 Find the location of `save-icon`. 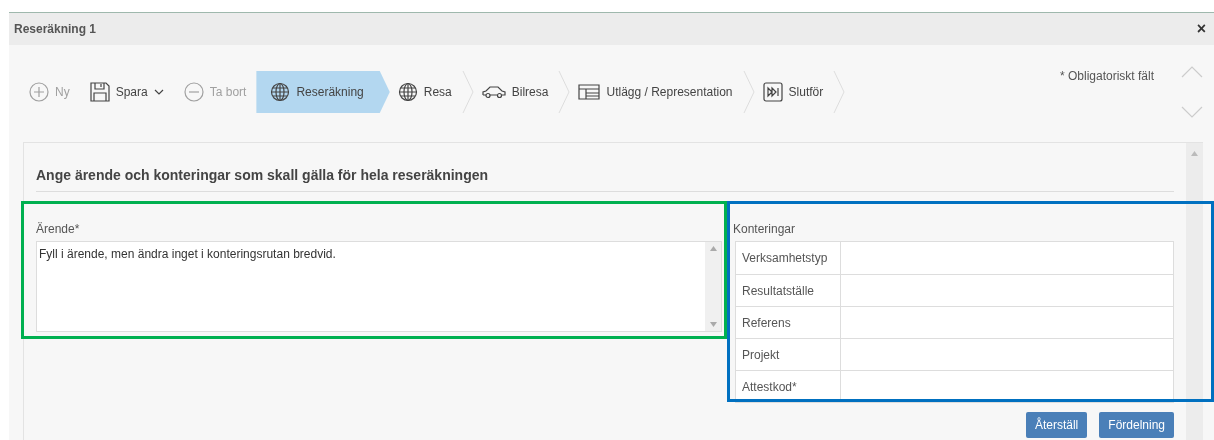

save-icon is located at coordinates (99, 92).